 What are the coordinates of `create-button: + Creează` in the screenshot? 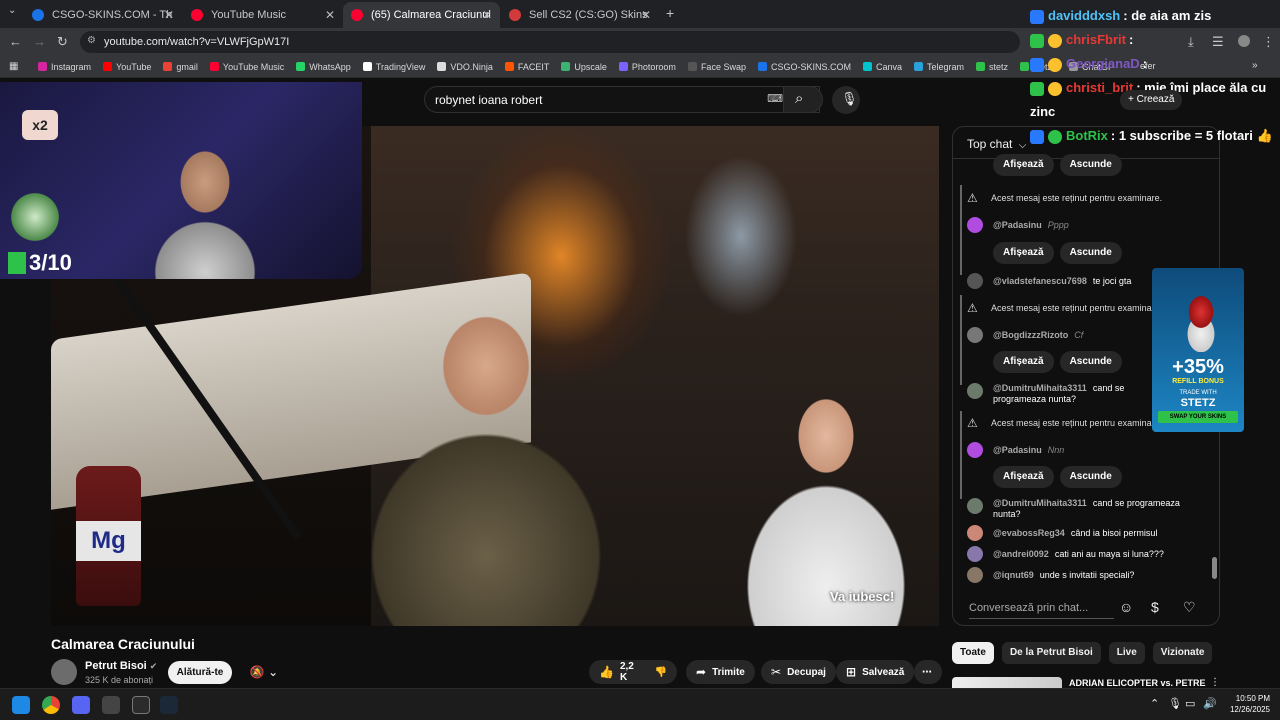 It's located at (1151, 100).